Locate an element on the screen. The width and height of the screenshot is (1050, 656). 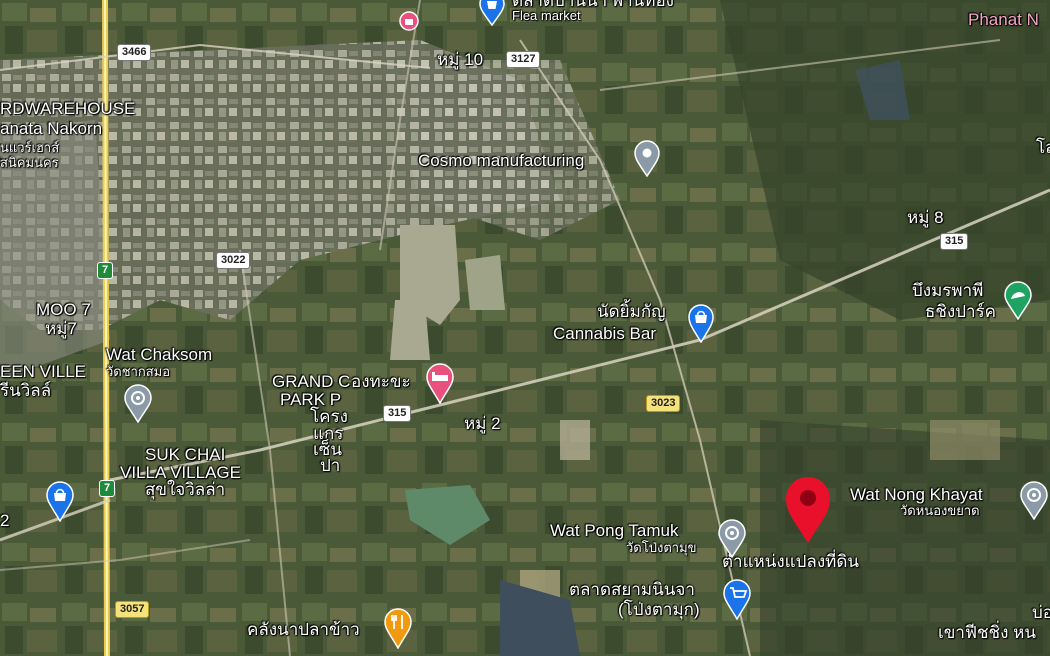
map-label: Flea market is located at coordinates (546, 15).